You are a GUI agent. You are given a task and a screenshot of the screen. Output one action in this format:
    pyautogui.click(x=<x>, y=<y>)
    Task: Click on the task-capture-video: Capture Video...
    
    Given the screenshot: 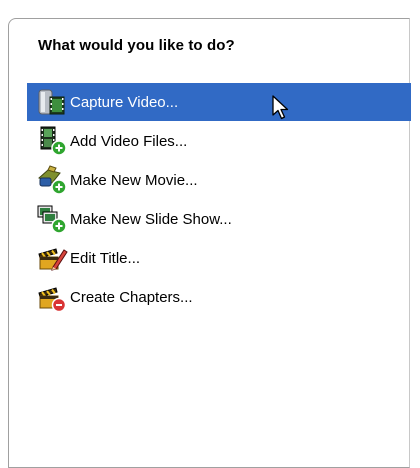 What is the action you would take?
    pyautogui.click(x=219, y=102)
    